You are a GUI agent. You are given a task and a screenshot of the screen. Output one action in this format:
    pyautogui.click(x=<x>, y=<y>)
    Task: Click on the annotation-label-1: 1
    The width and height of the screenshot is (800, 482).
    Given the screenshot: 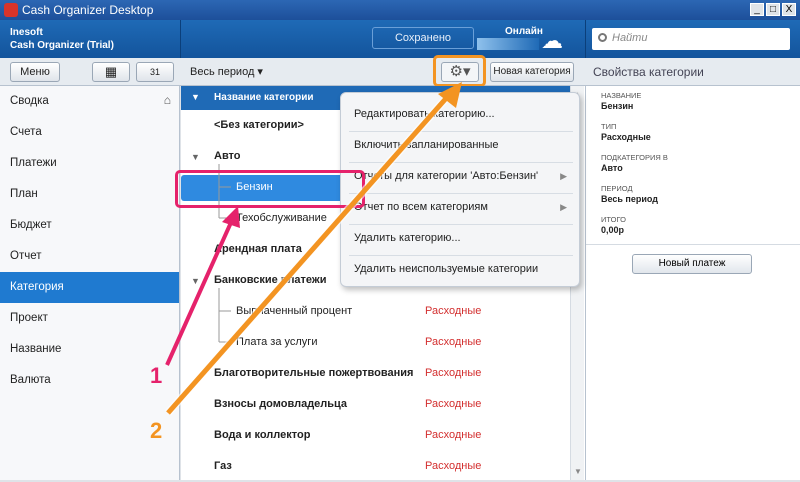 What is the action you would take?
    pyautogui.click(x=156, y=375)
    